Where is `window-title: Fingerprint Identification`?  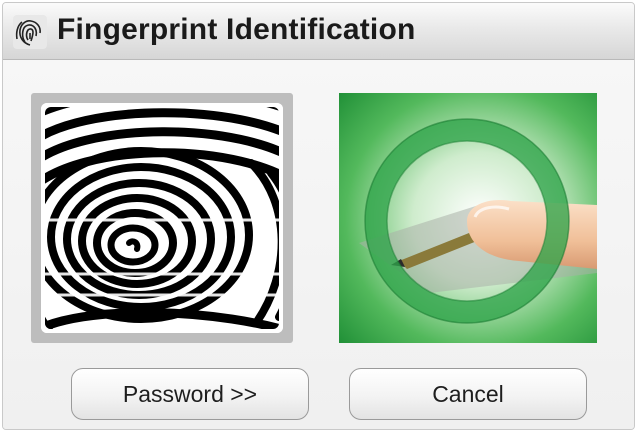 window-title: Fingerprint Identification is located at coordinates (236, 29).